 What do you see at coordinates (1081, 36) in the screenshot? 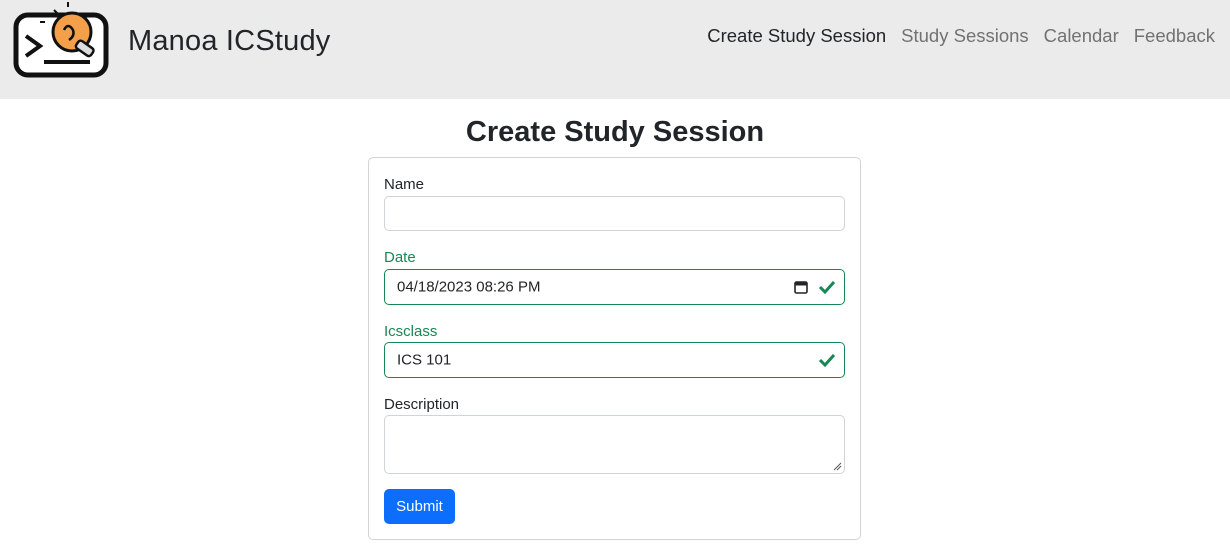
I see `nav-calendar: Calendar` at bounding box center [1081, 36].